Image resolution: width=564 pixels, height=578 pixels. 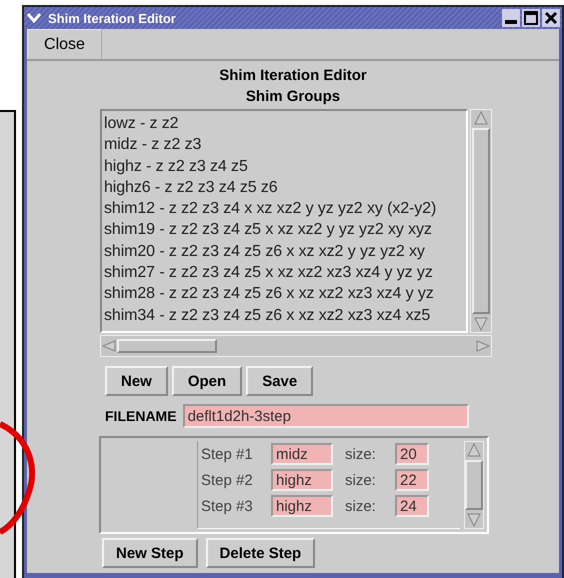 What do you see at coordinates (285, 294) in the screenshot?
I see `list-item: shim28 - z z2 z3 z4 z5 z6 x xz xz2 xz3 xz4 y yz` at bounding box center [285, 294].